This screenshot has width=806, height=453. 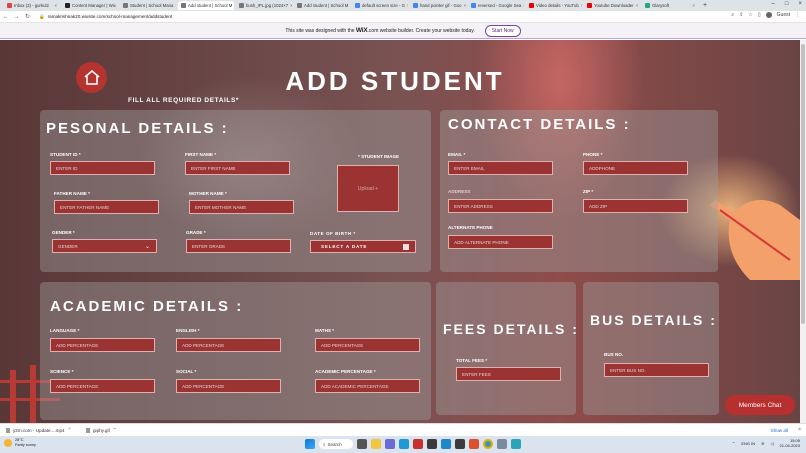 What do you see at coordinates (438, 5) in the screenshot?
I see `browser-tab: hand pointer gif - Goo ×` at bounding box center [438, 5].